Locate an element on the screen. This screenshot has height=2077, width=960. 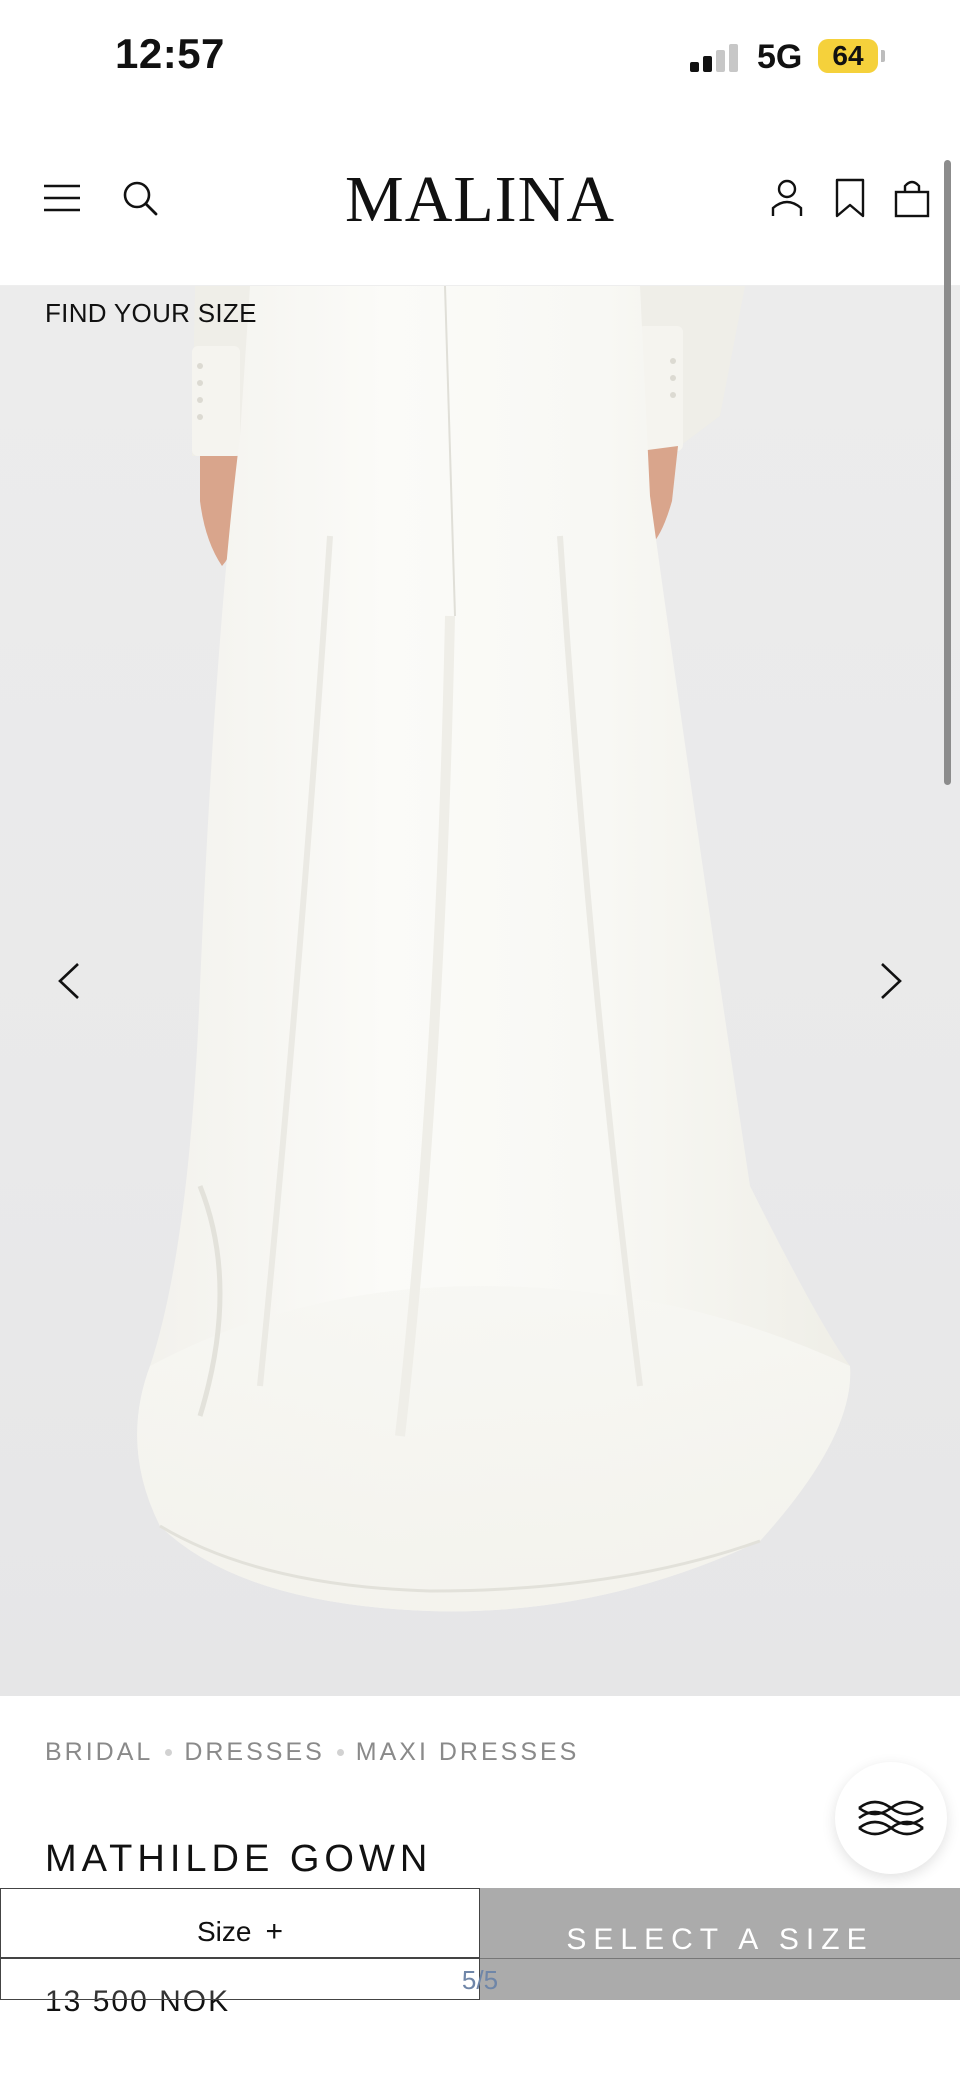
battery-cap is located at coordinates (883, 56).